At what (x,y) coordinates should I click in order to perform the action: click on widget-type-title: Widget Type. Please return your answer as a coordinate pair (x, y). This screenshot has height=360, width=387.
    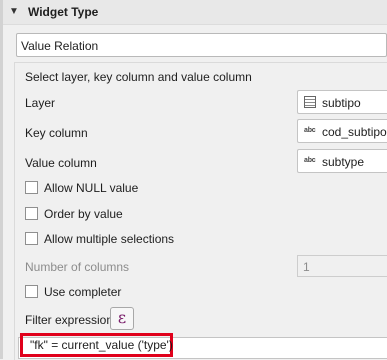
    Looking at the image, I should click on (63, 12).